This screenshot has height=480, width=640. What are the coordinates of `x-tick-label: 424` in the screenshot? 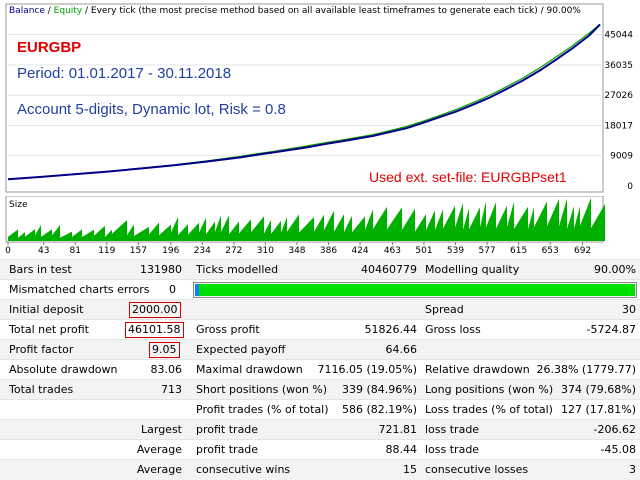 It's located at (359, 251).